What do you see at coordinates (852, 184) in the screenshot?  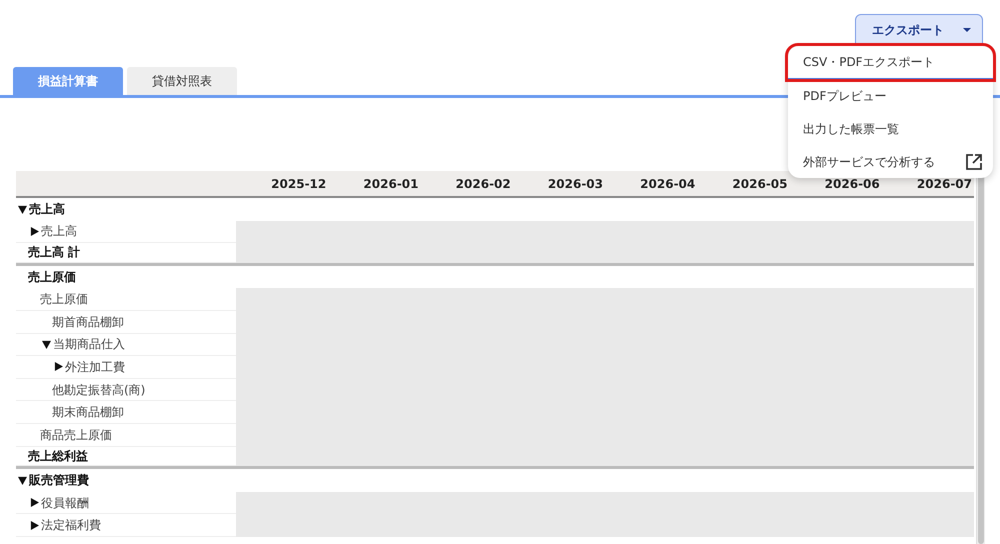 I see `column-header: 2026-06` at bounding box center [852, 184].